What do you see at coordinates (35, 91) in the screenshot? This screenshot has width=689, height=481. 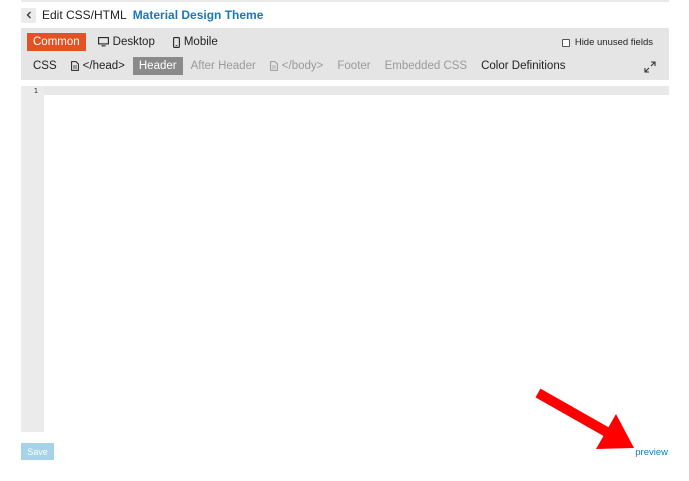 I see `line-number: 1` at bounding box center [35, 91].